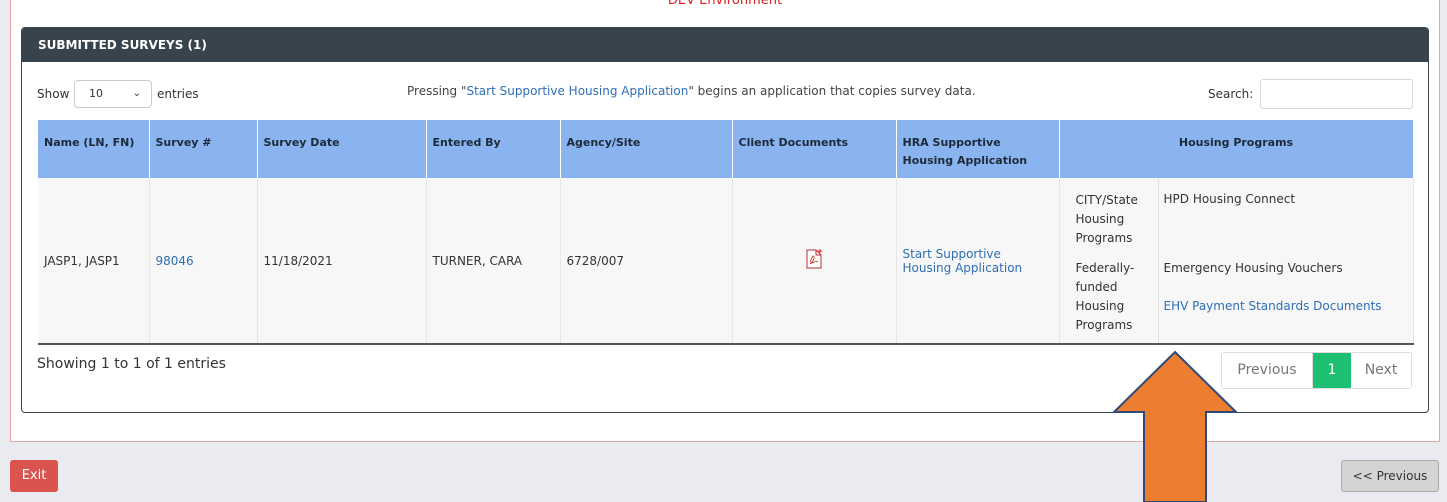  Describe the element at coordinates (437, 91) in the screenshot. I see `note-prefix: Pressing "` at that location.